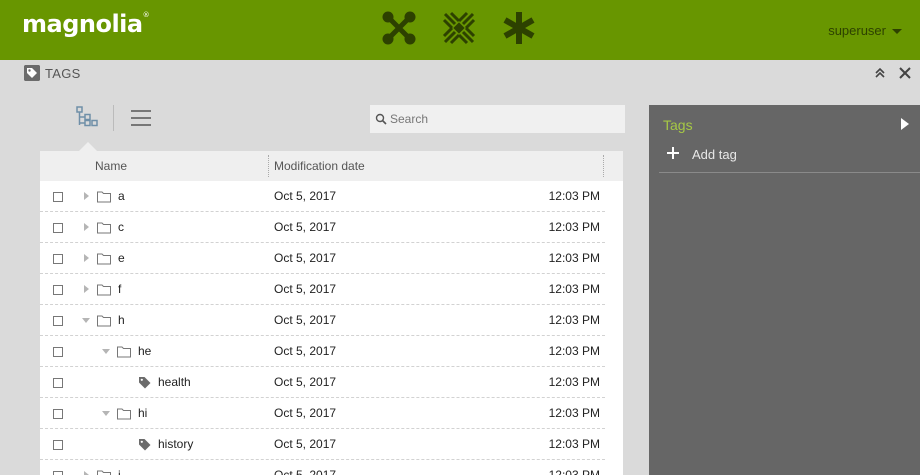 This screenshot has height=475, width=920. I want to click on action-bar-divider, so click(789, 172).